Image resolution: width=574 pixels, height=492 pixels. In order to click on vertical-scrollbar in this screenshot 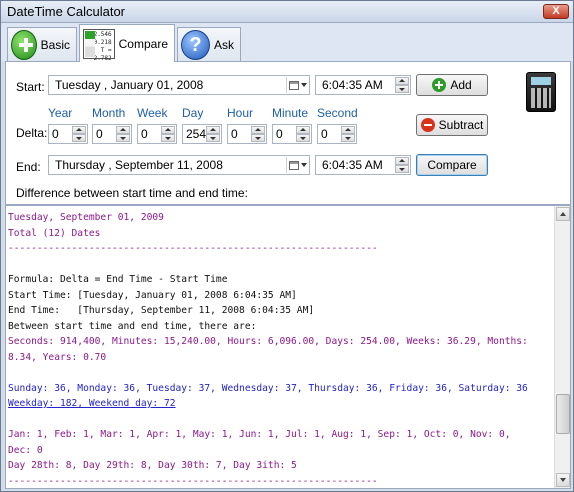, I will do `click(562, 347)`.